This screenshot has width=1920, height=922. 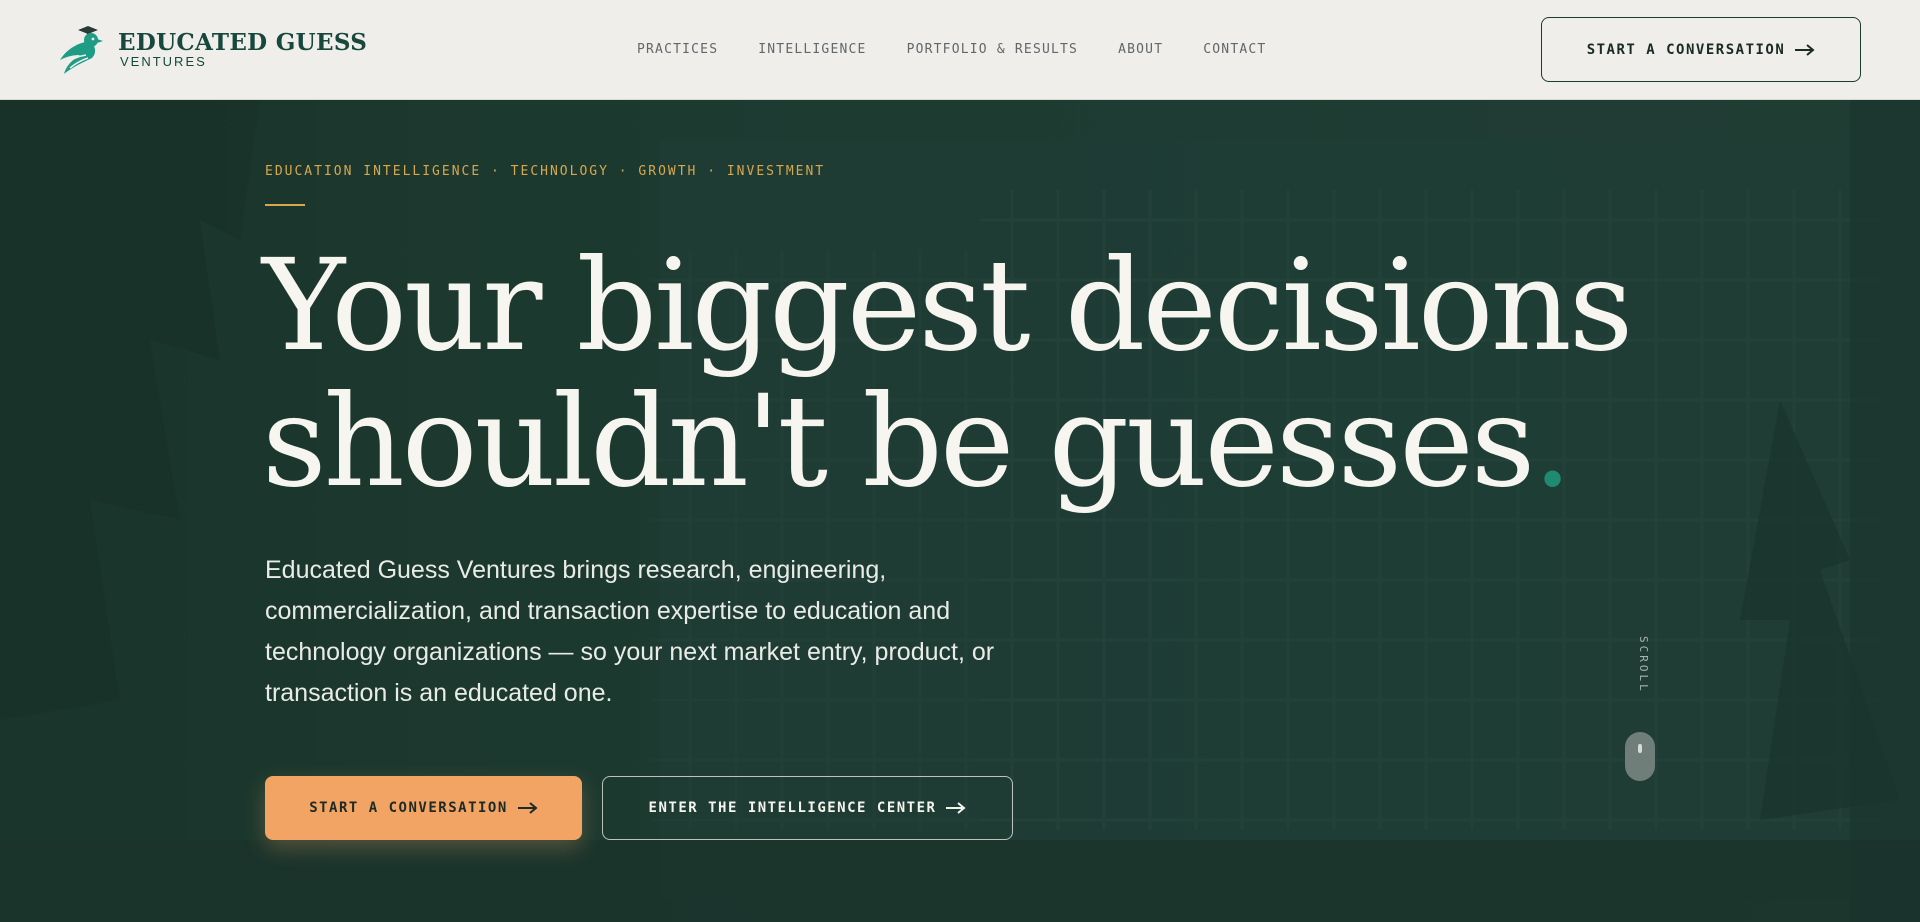 I want to click on secondary-cta-label: ENTER THE INTELLIGENCE CENTER, so click(x=792, y=808).